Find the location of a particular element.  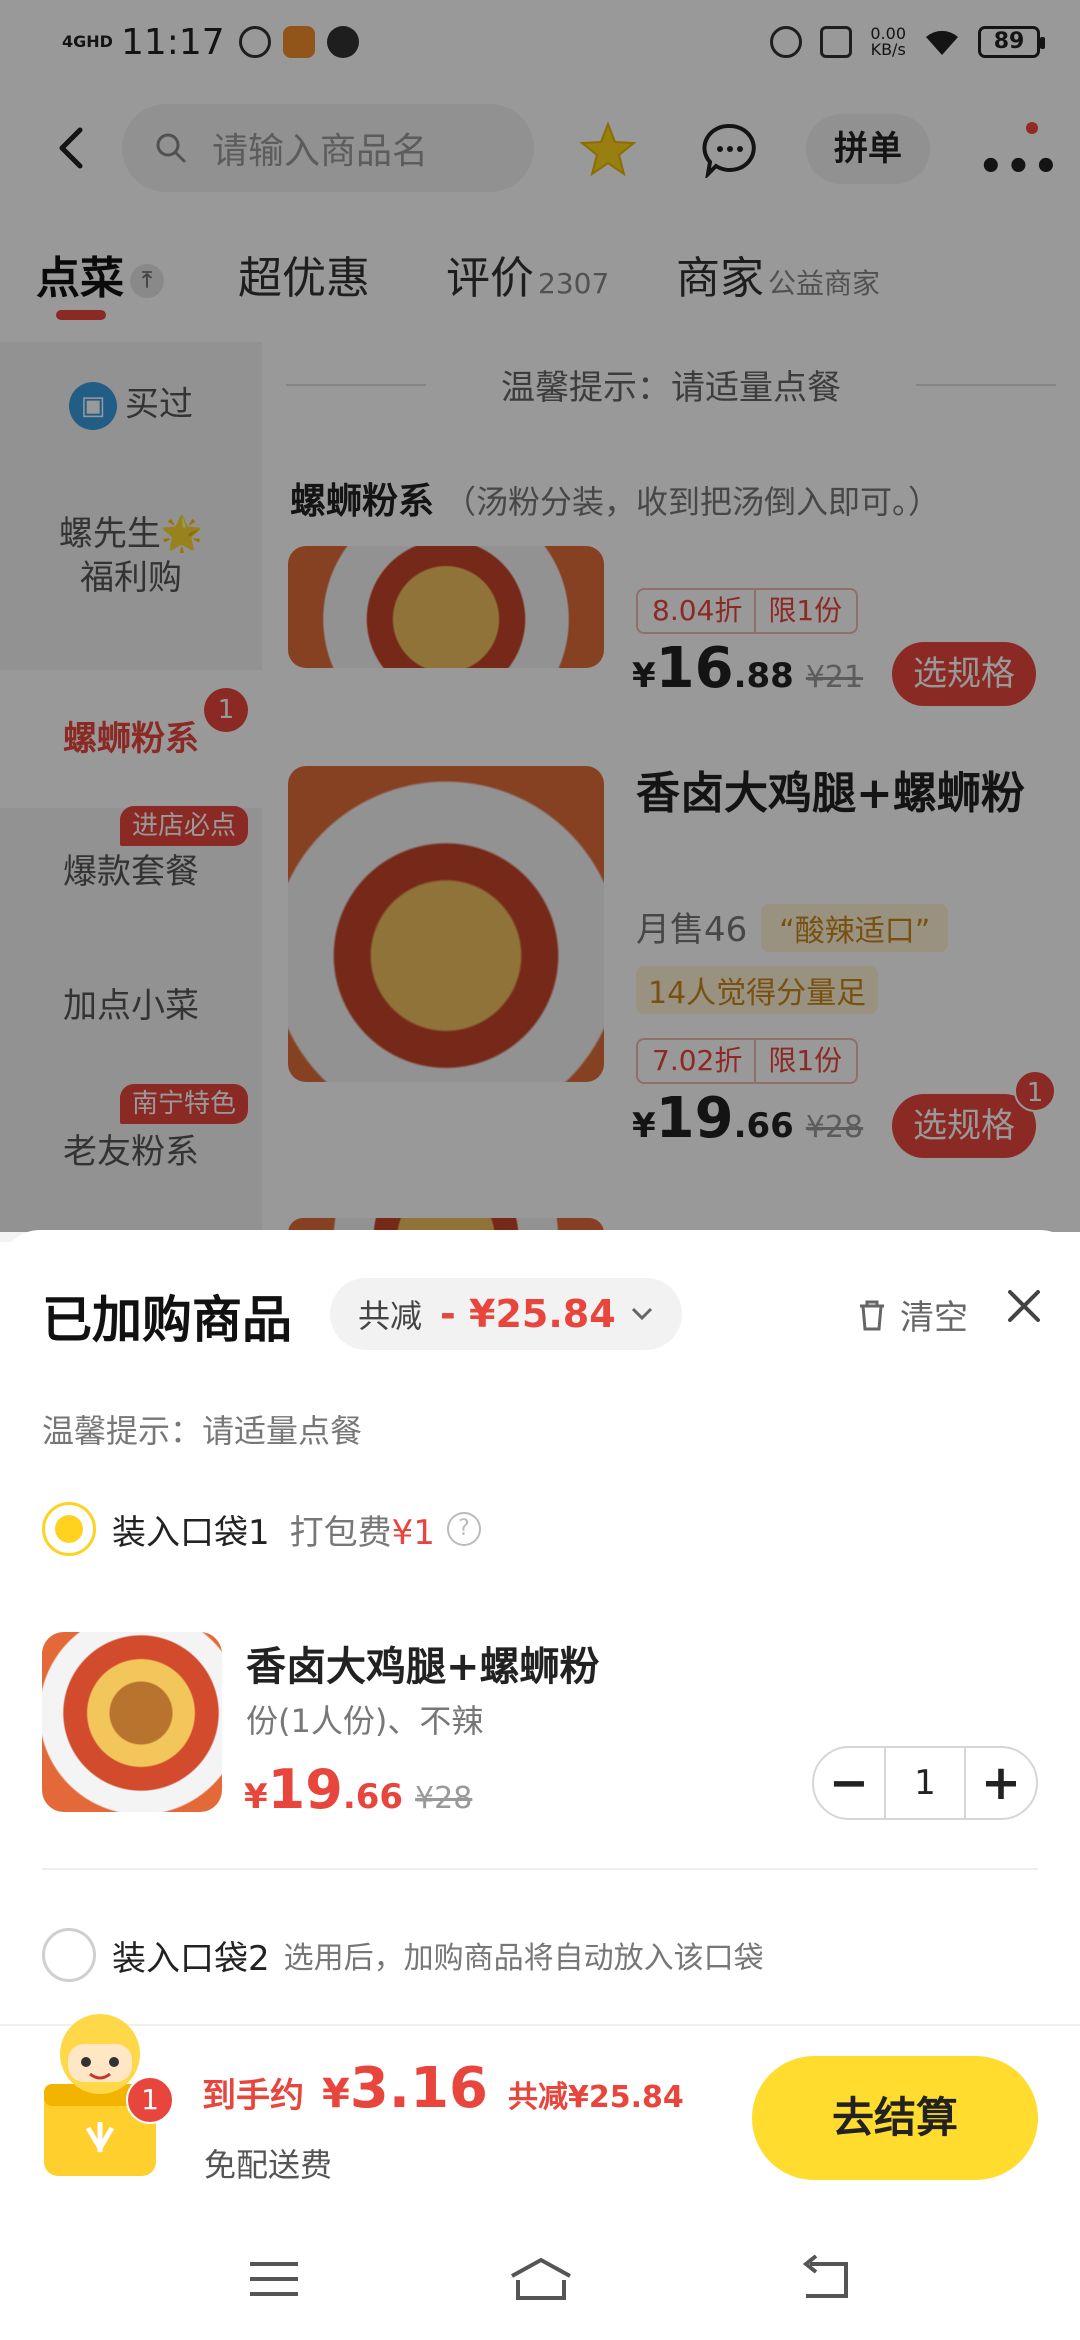

quantity-value: 1 is located at coordinates (925, 1783).